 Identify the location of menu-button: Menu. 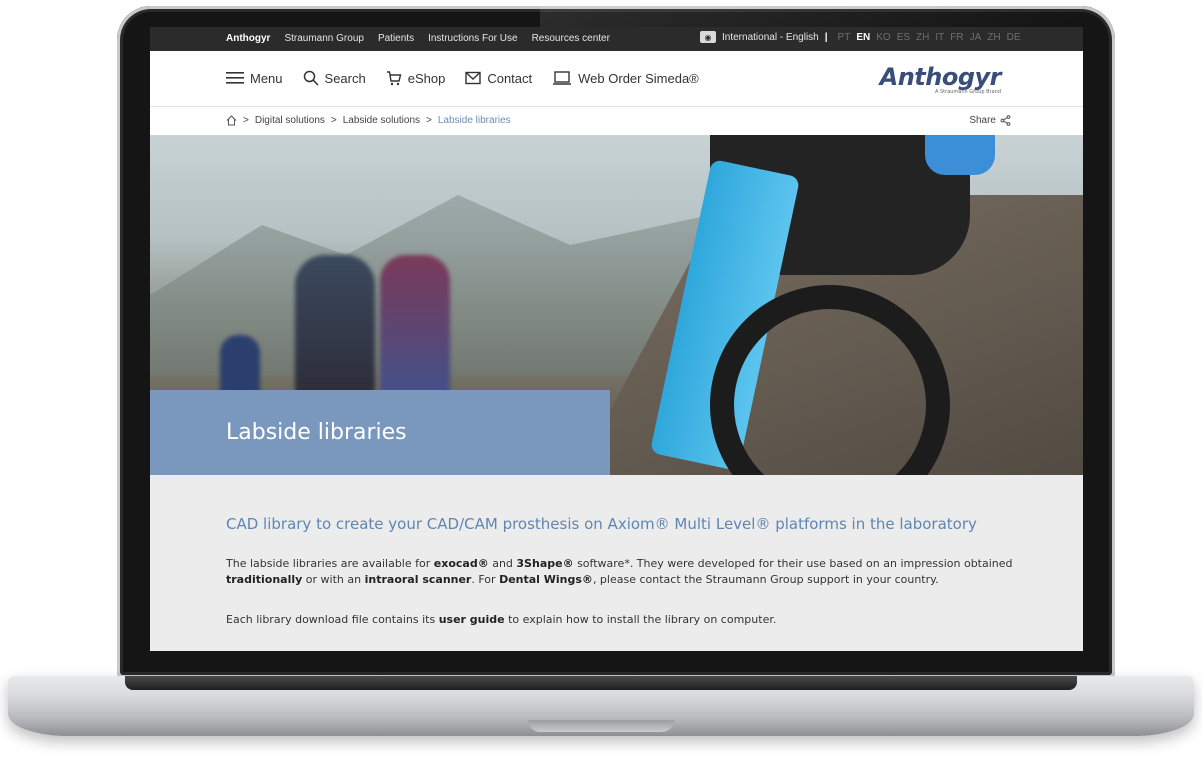
(254, 78).